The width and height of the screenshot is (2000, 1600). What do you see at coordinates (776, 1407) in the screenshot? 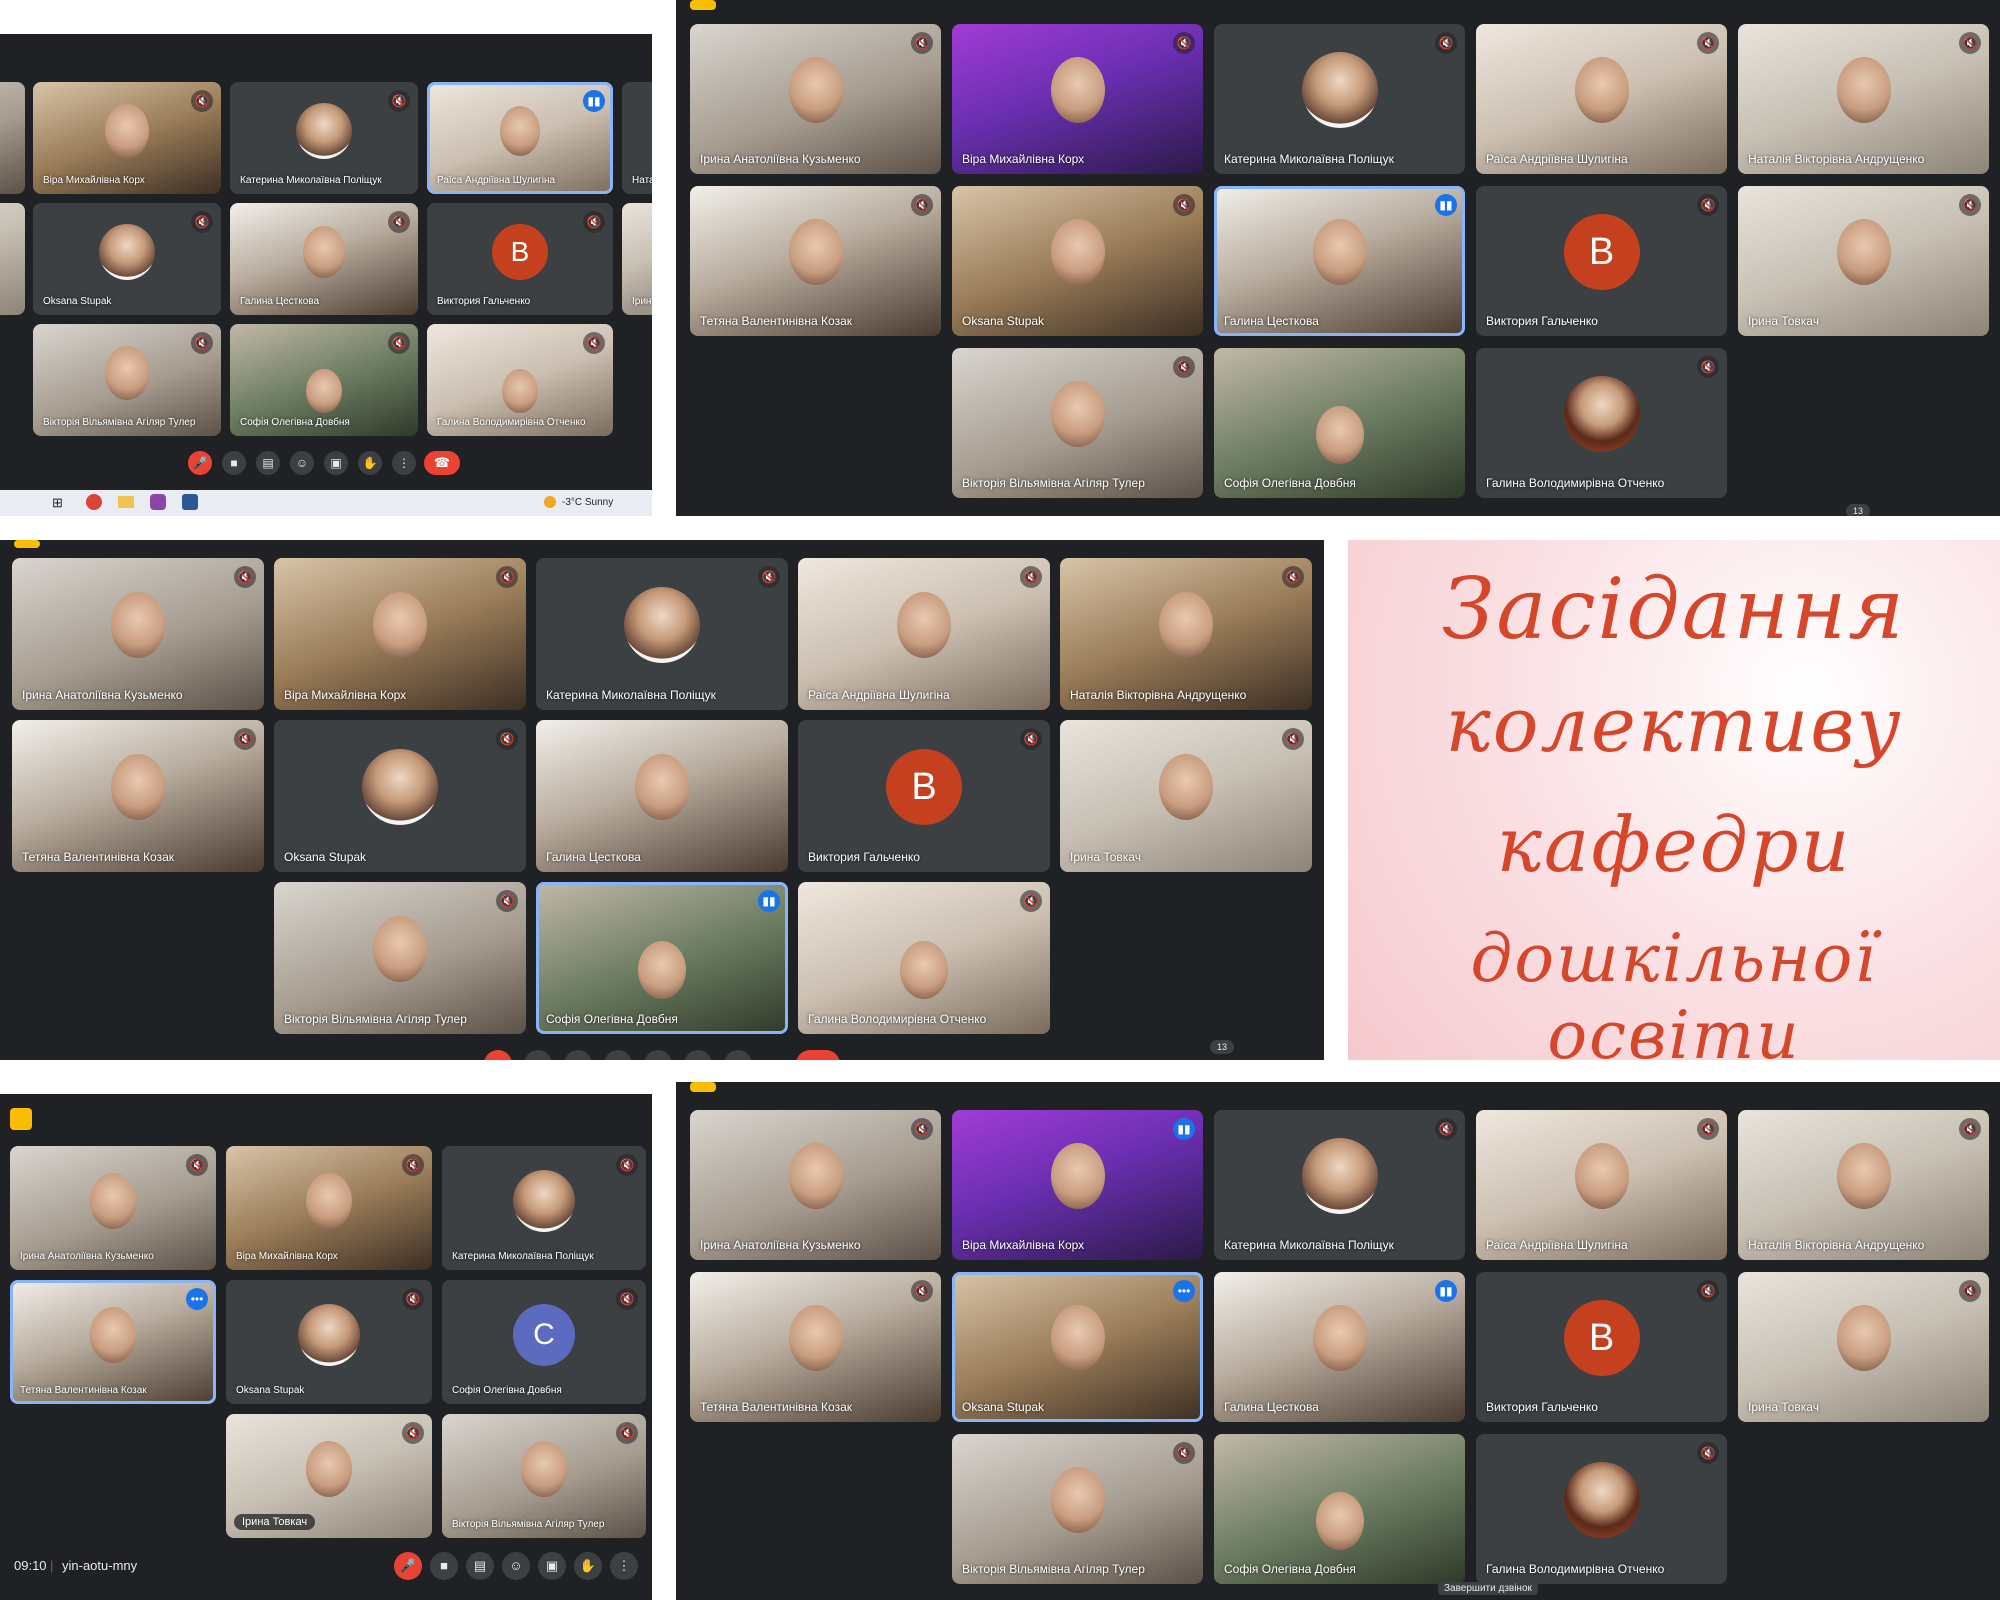
I see `participant-name: Тетяна Валентинівна Козак` at bounding box center [776, 1407].